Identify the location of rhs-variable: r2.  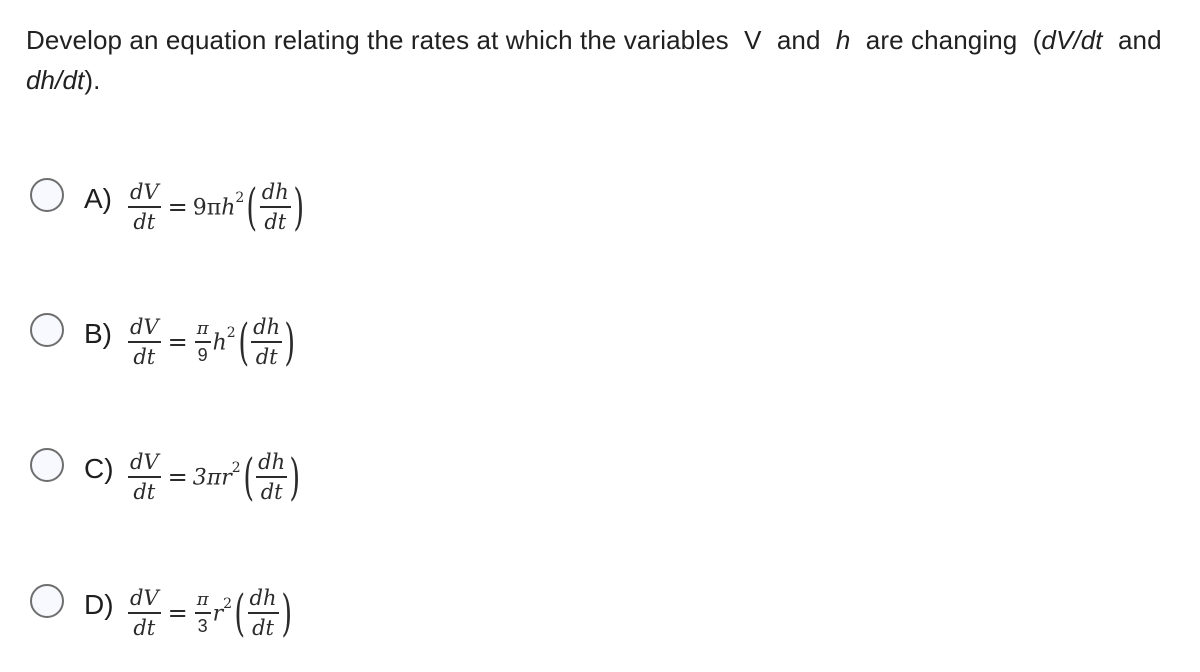
(222, 611).